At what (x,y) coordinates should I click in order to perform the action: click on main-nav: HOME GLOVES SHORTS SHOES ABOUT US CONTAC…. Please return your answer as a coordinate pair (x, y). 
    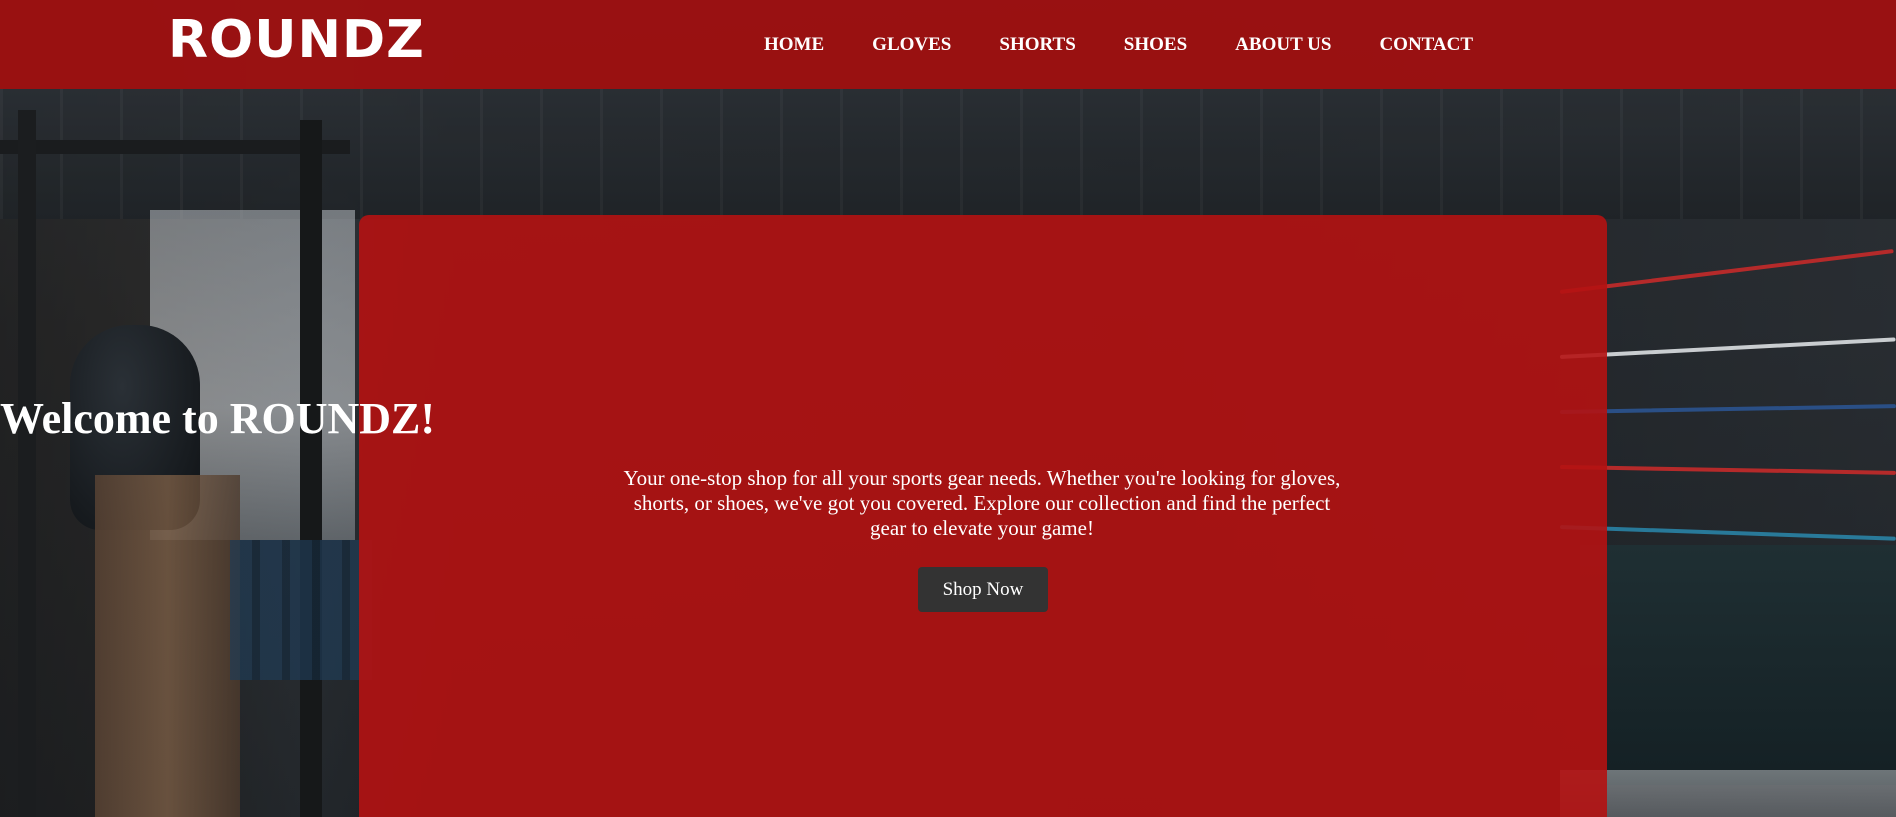
    Looking at the image, I should click on (1118, 44).